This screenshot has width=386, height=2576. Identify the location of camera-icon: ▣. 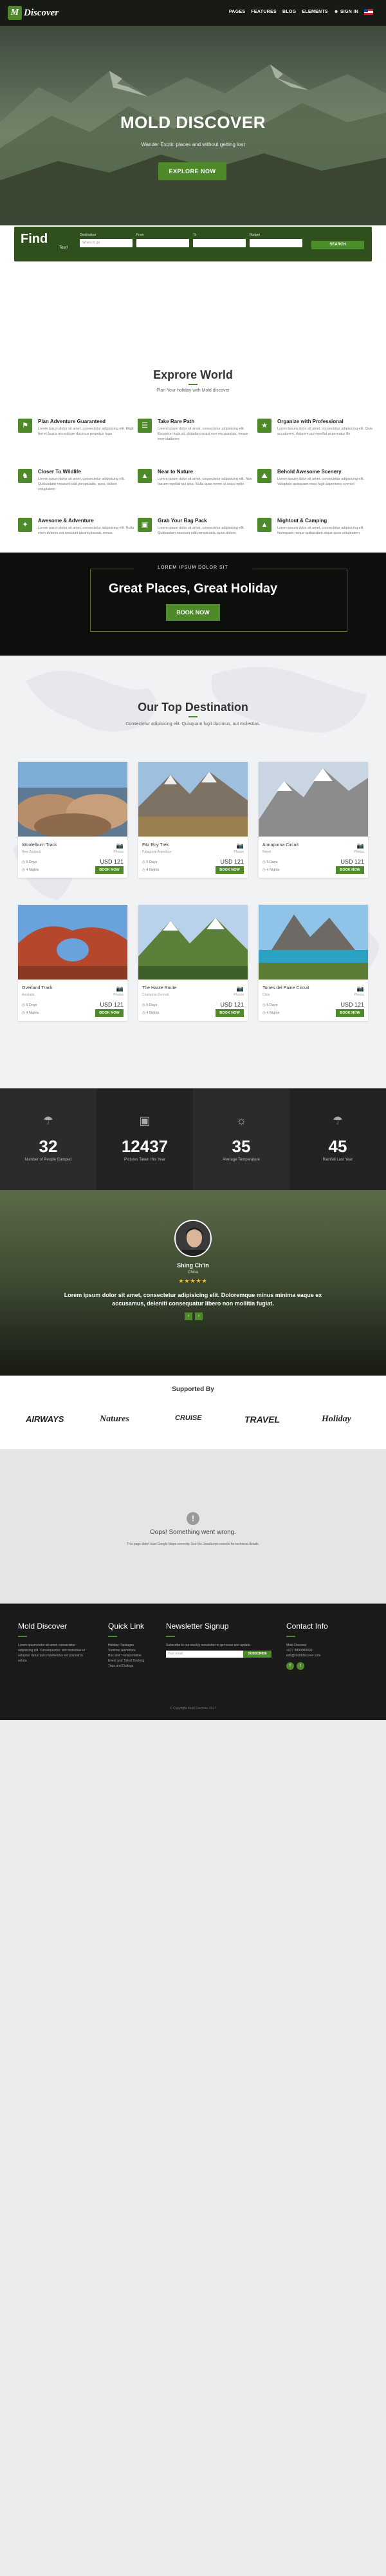
(145, 1121).